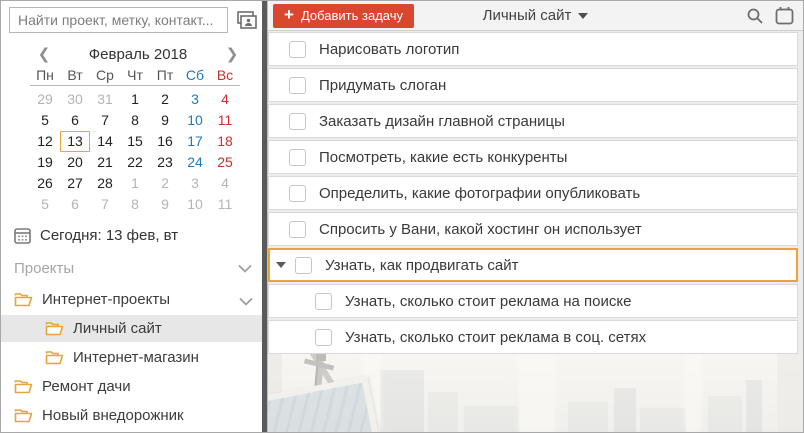 Image resolution: width=804 pixels, height=433 pixels. Describe the element at coordinates (131, 386) in the screenshot. I see `sidebar-project-item: Ремонт дачи` at that location.